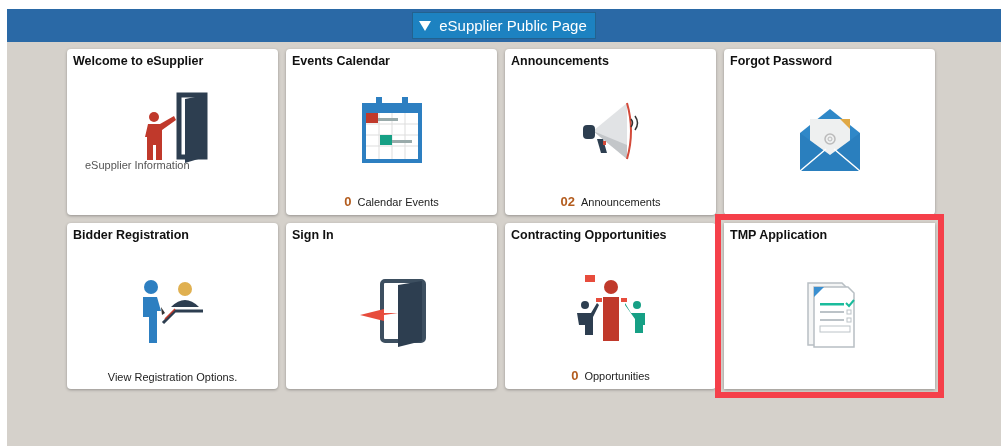 The image size is (1001, 446). What do you see at coordinates (829, 132) in the screenshot?
I see `tile: Forgot Password` at bounding box center [829, 132].